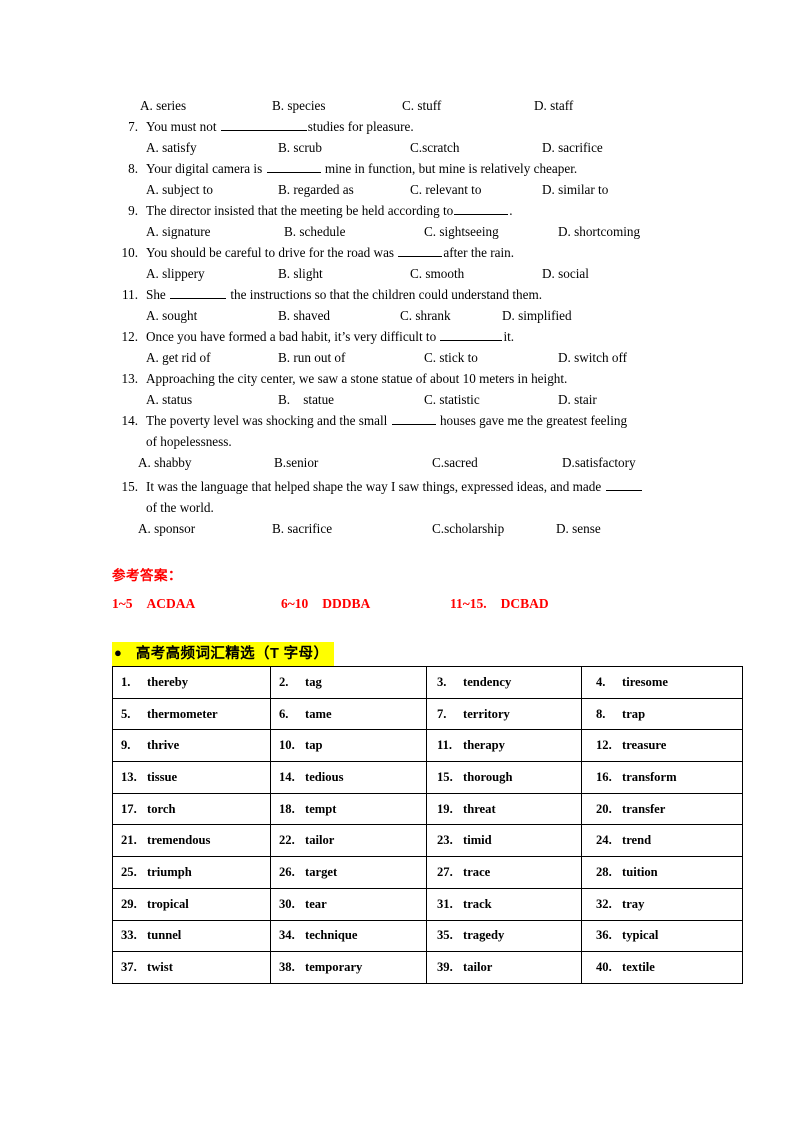 This screenshot has width=794, height=1123. I want to click on vocab-cell: 21. tremendous, so click(191, 841).